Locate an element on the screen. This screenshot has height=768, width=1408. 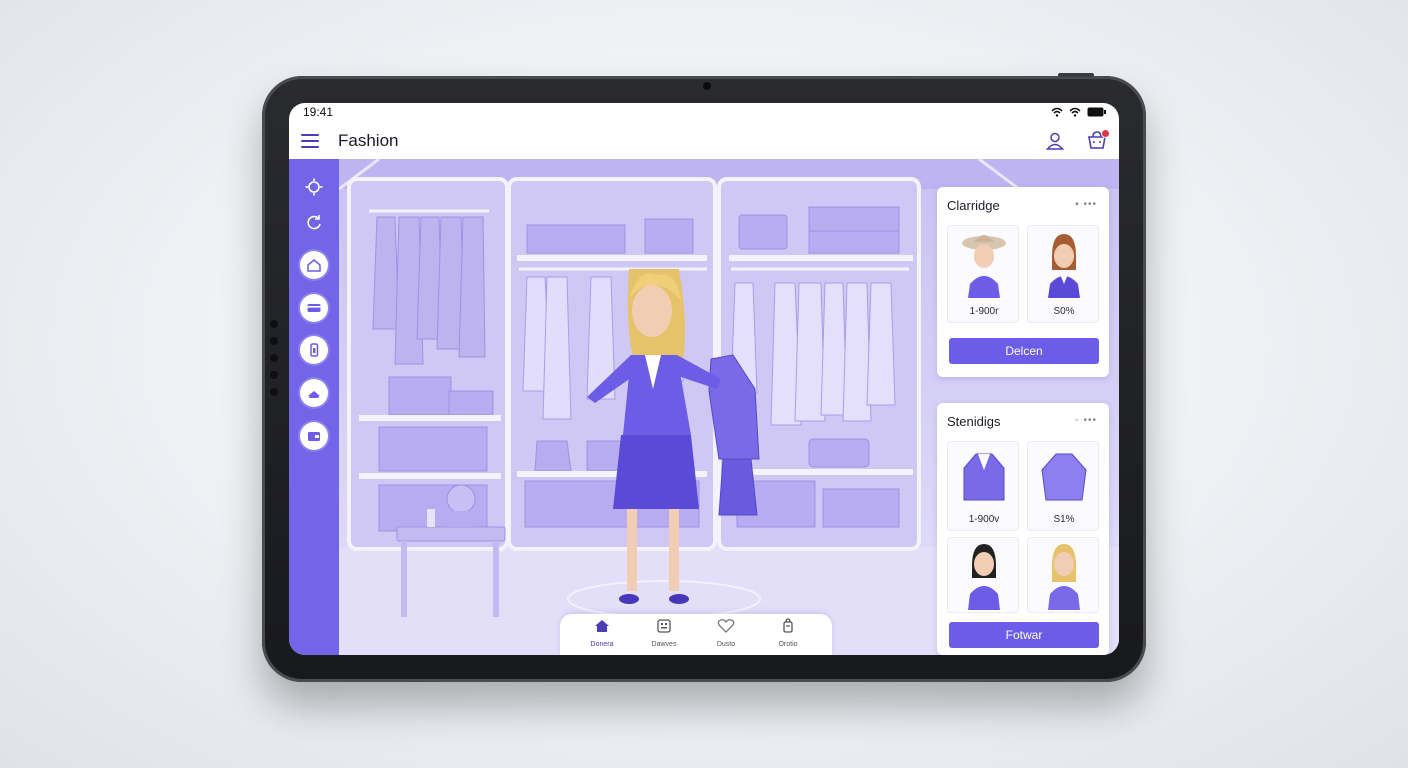
card-label: S0% is located at coordinates (1064, 311).